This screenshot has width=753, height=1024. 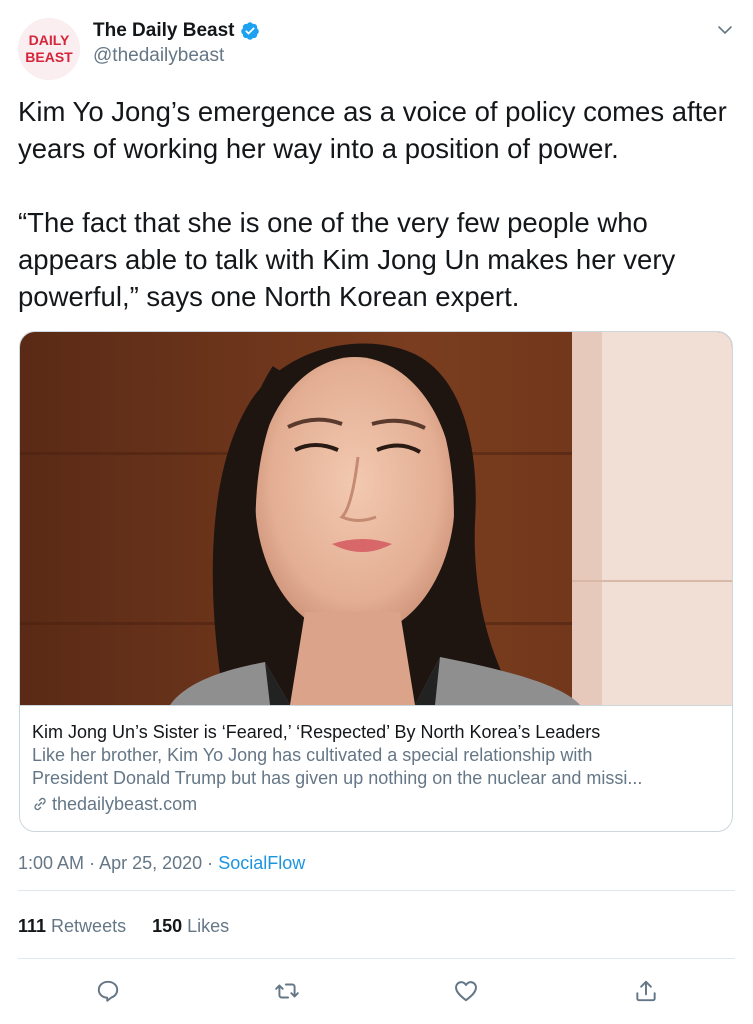 What do you see at coordinates (51, 863) in the screenshot?
I see `tweet-time: 1:00 AM` at bounding box center [51, 863].